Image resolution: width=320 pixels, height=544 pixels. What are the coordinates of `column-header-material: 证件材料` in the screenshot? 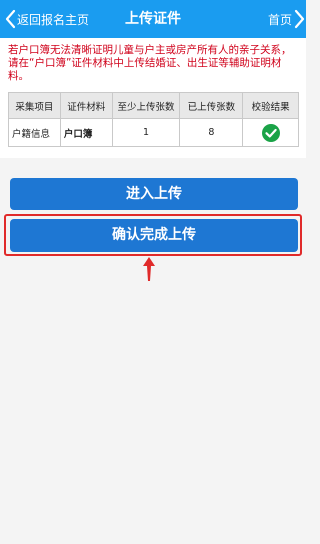 It's located at (86, 105).